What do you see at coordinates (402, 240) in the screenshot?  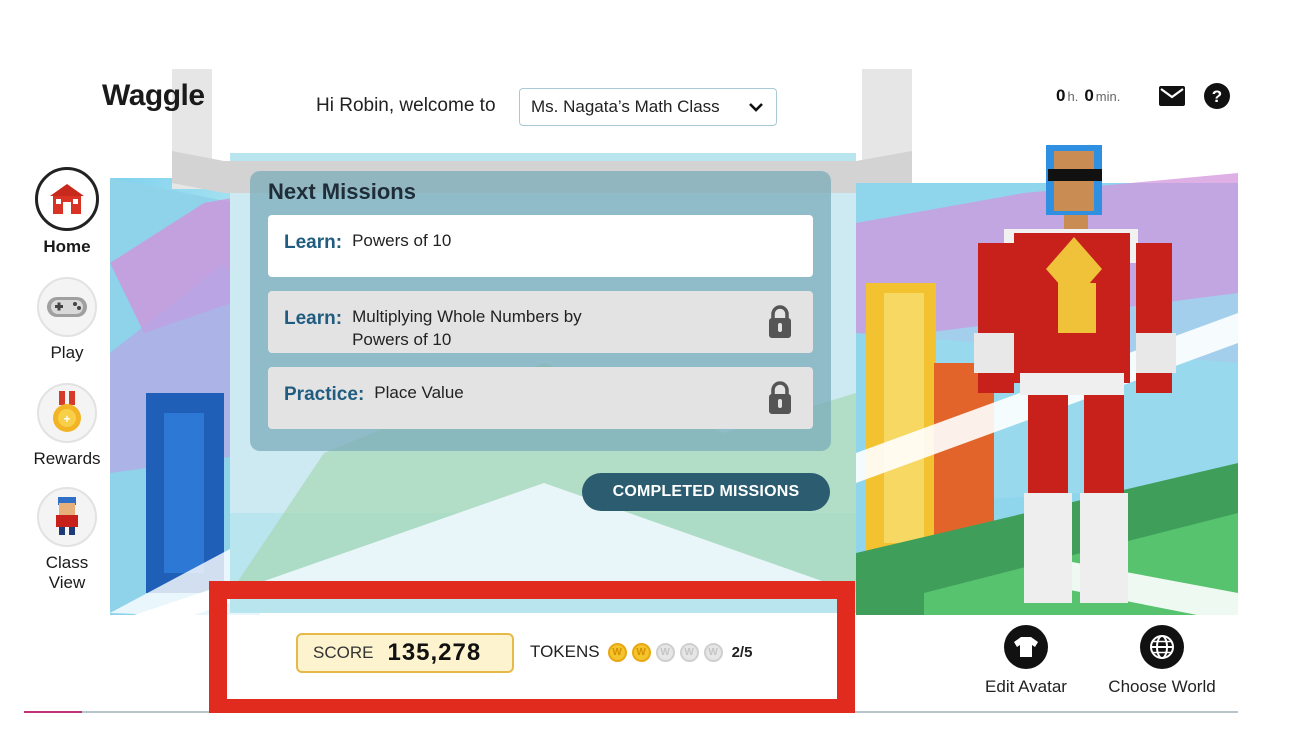 I see `mission-title: Powers of 10` at bounding box center [402, 240].